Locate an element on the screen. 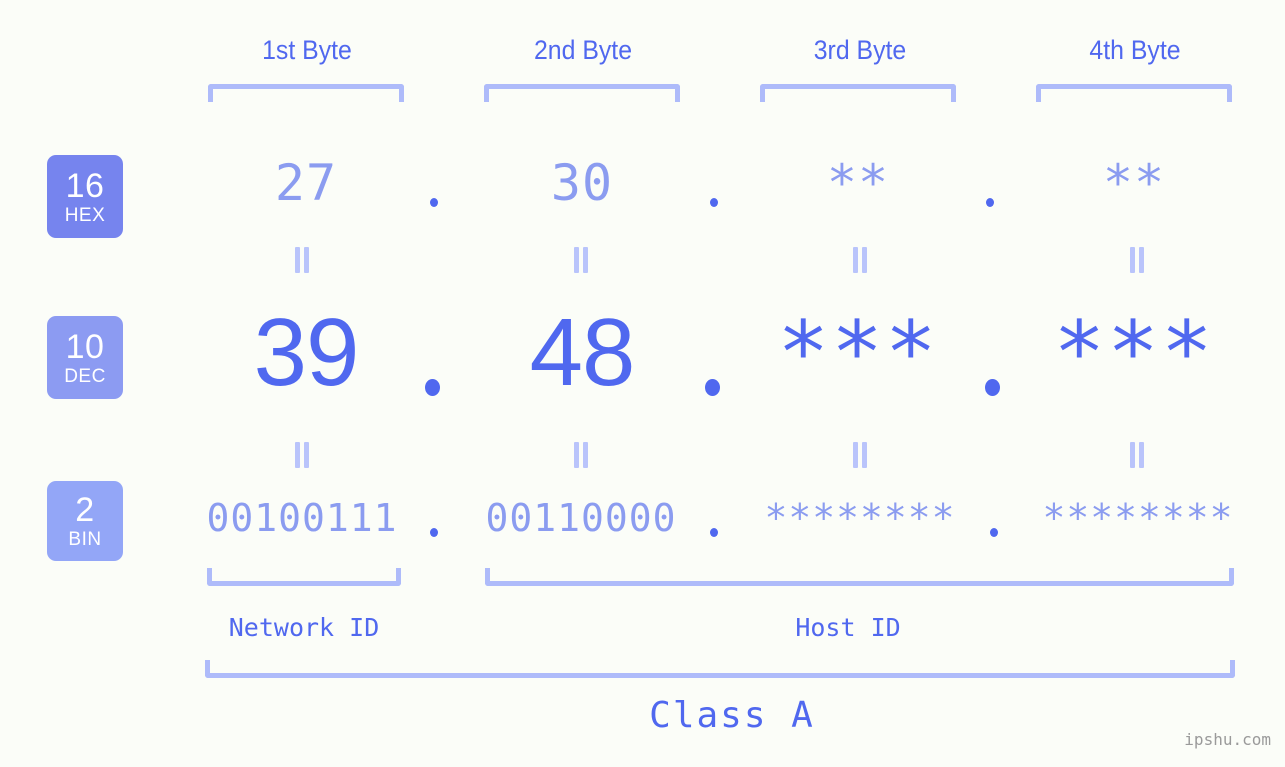  bin-byte-4: ******** is located at coordinates (1138, 518).